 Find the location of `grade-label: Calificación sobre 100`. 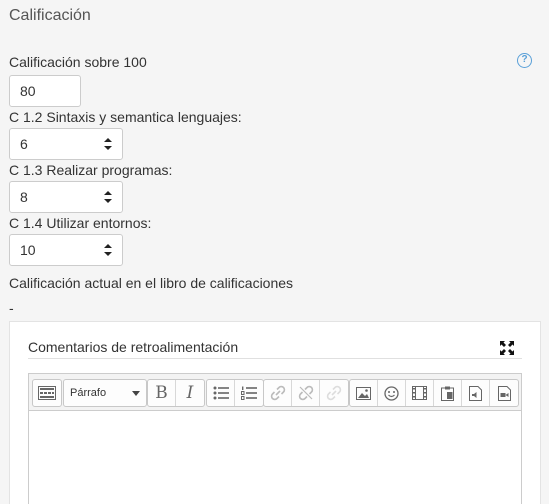

grade-label: Calificación sobre 100 is located at coordinates (78, 62).